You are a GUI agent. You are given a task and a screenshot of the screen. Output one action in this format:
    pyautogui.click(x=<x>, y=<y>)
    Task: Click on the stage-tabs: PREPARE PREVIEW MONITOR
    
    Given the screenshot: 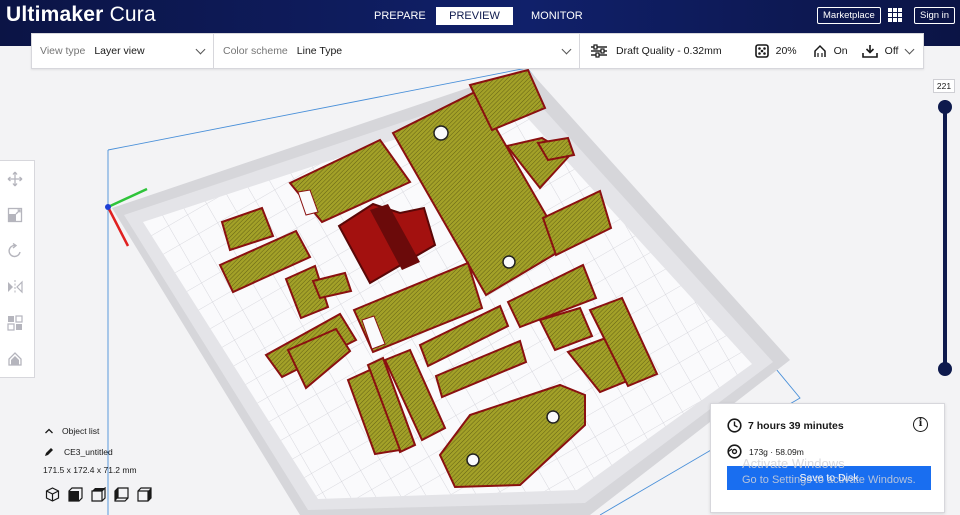 What is the action you would take?
    pyautogui.click(x=476, y=16)
    